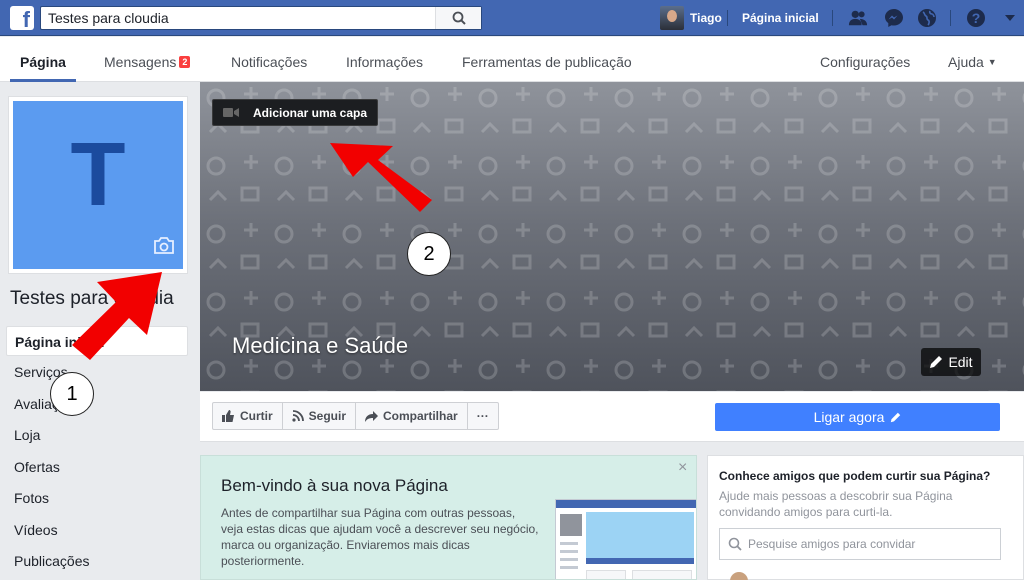  Describe the element at coordinates (739, 576) in the screenshot. I see `friend-avatar` at that location.